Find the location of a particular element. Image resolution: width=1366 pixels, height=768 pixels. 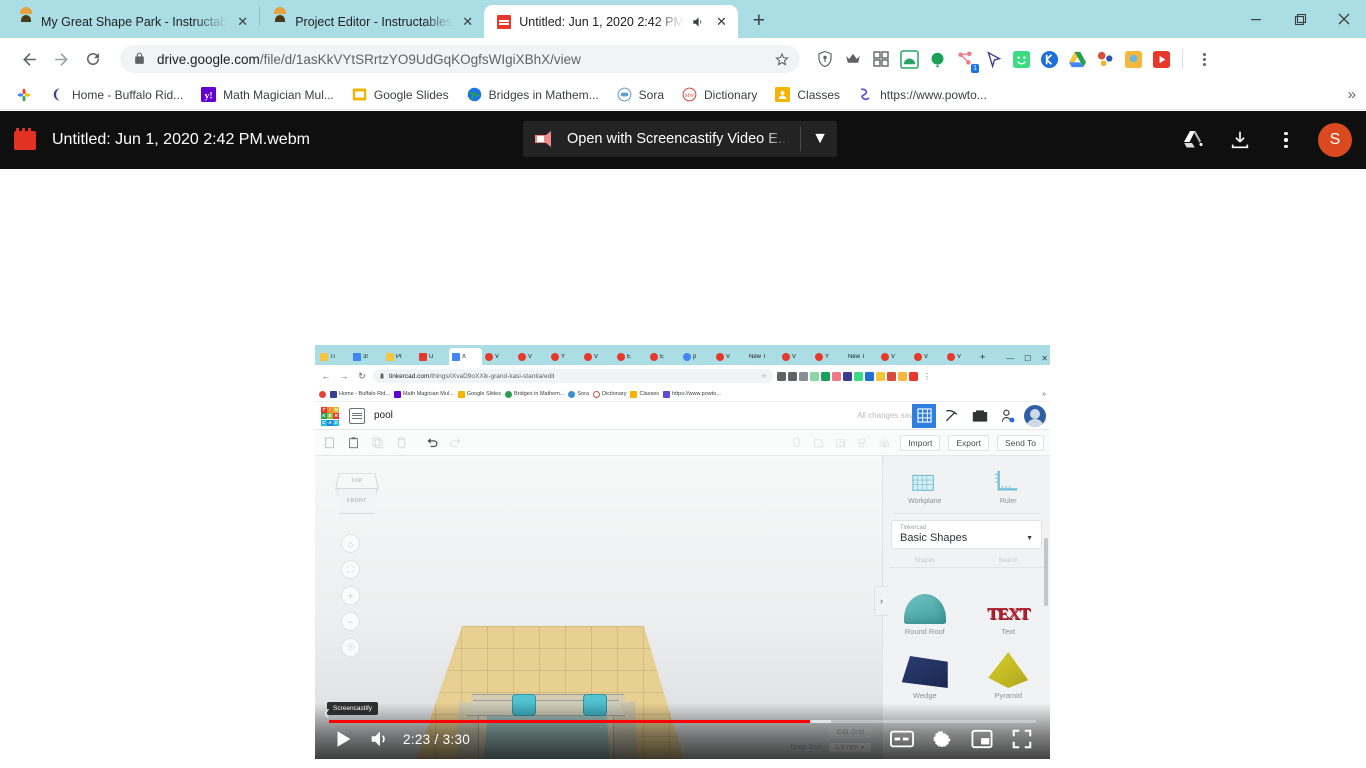

bookmark-sora: Sora is located at coordinates (640, 95).